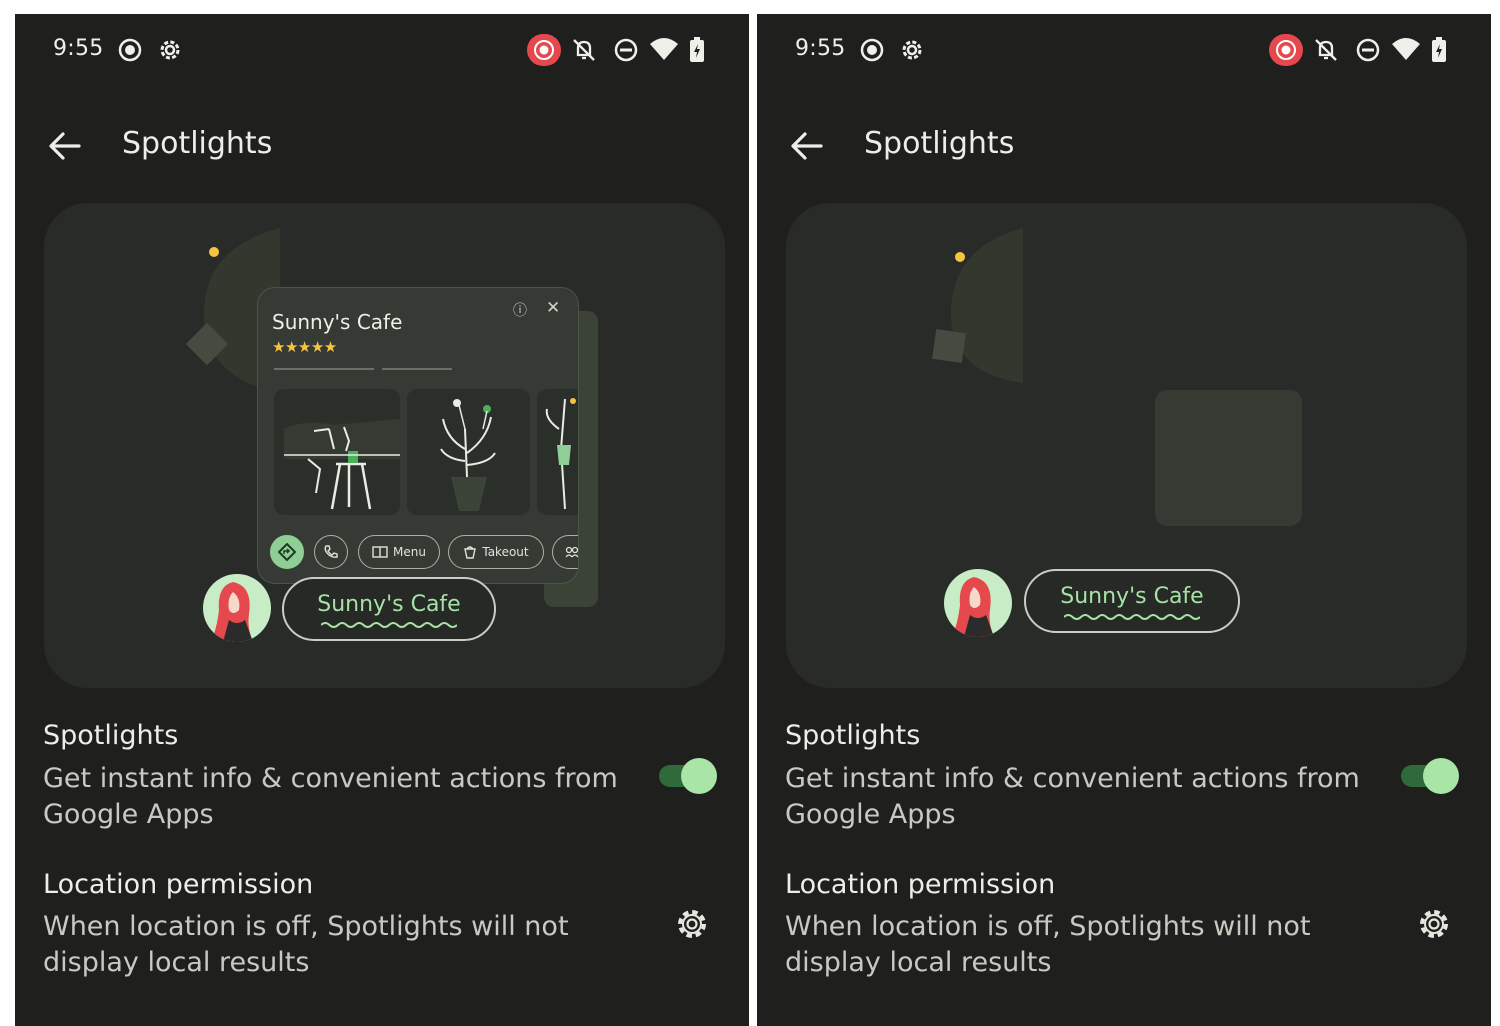  Describe the element at coordinates (470, 552) in the screenshot. I see `takeout-icon` at that location.